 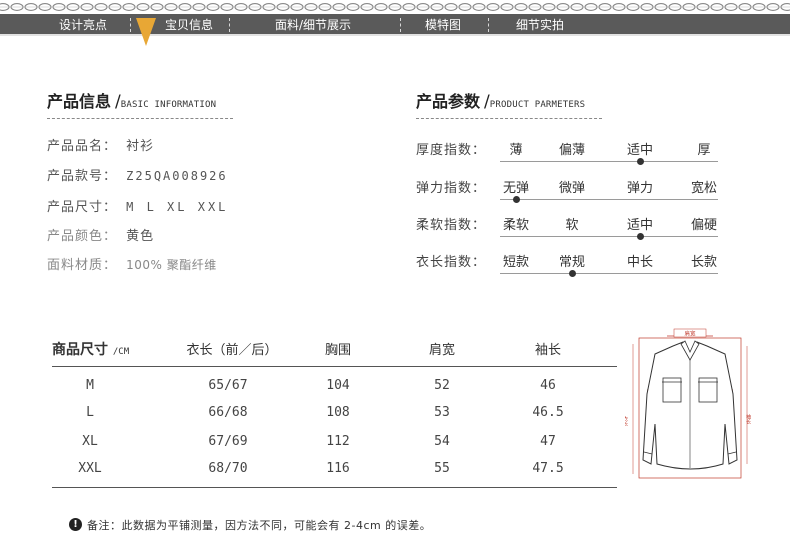 I want to click on size-cell-value: 104, so click(x=338, y=385).